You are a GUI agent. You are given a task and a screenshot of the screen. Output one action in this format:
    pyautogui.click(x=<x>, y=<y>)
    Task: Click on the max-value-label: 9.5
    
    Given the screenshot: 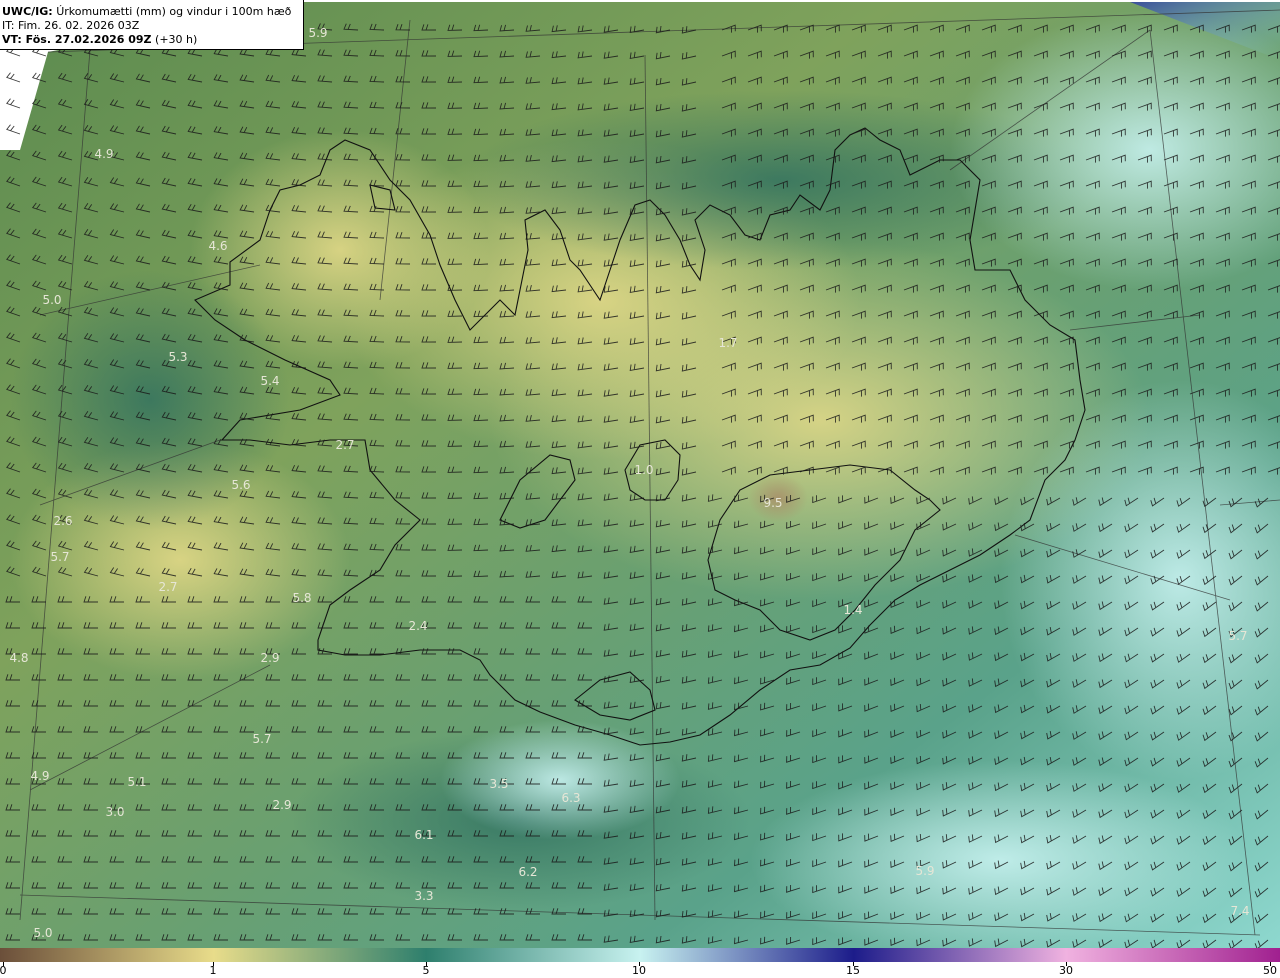 What is the action you would take?
    pyautogui.click(x=773, y=503)
    